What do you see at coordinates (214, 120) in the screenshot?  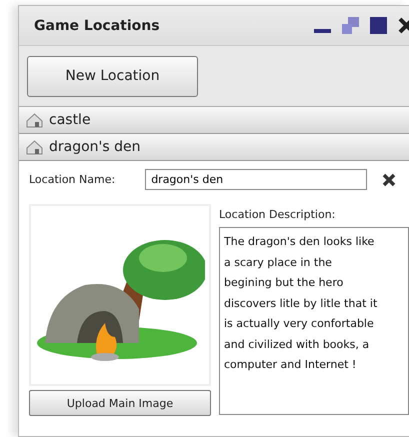 I see `location-item: castle` at bounding box center [214, 120].